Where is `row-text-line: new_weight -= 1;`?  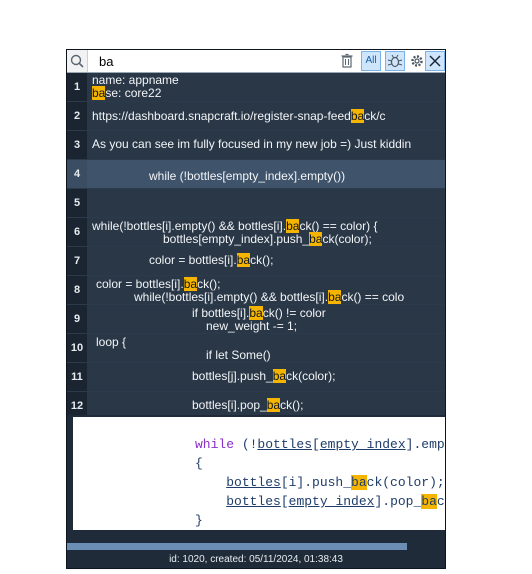
row-text-line: new_weight -= 1; is located at coordinates (251, 326).